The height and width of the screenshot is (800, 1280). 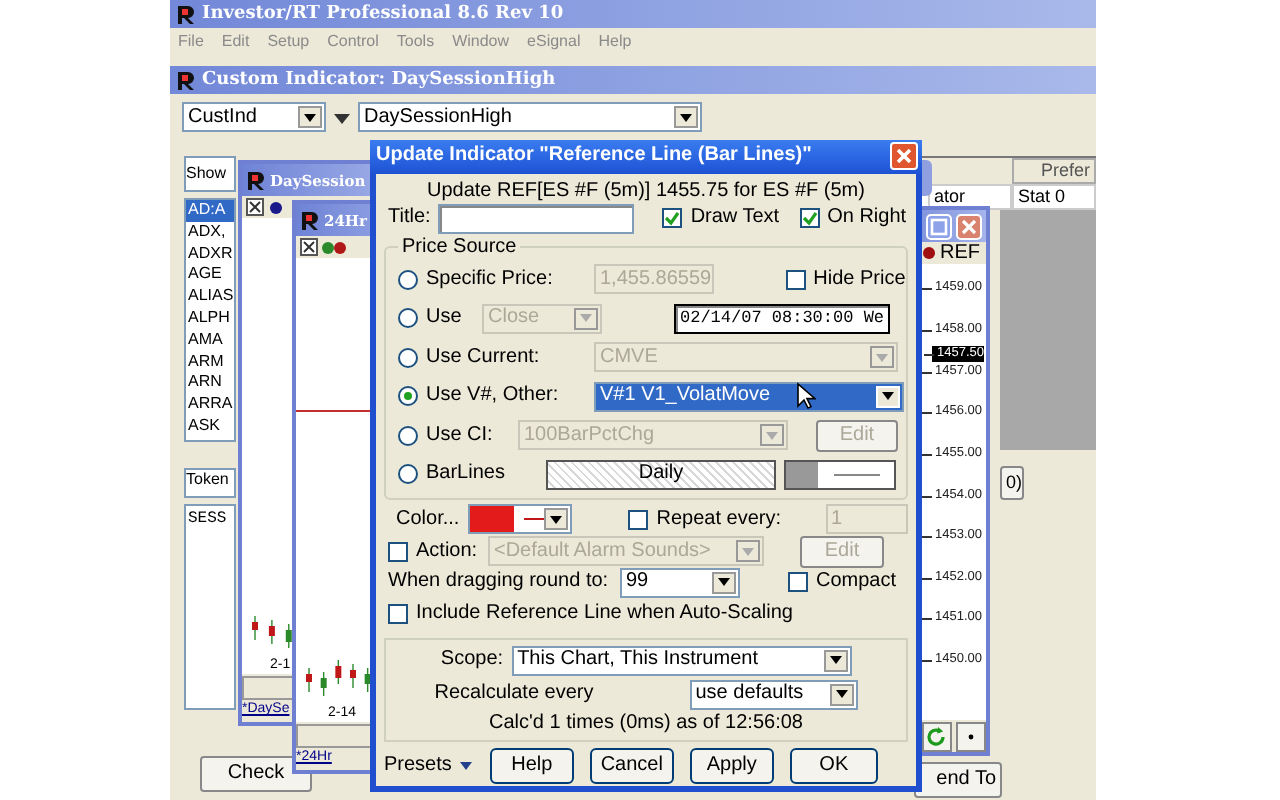 What do you see at coordinates (254, 117) in the screenshot?
I see `type-dropdown: CustInd` at bounding box center [254, 117].